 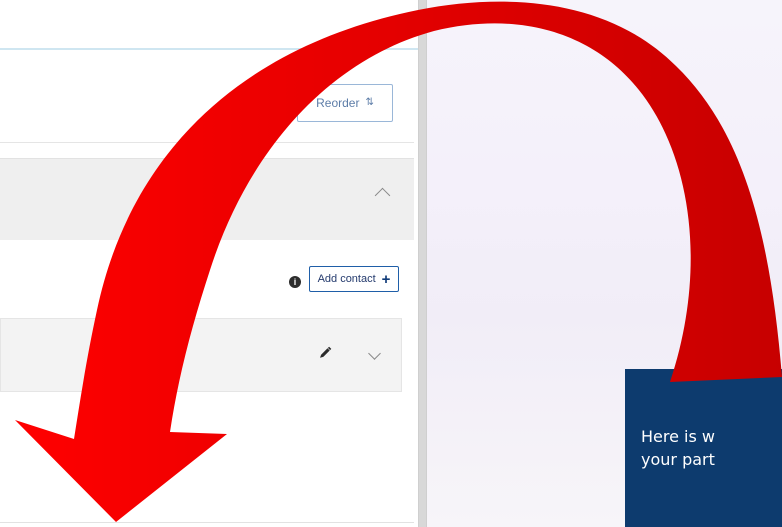 I want to click on callout-box: Here is w your part, so click(x=703, y=448).